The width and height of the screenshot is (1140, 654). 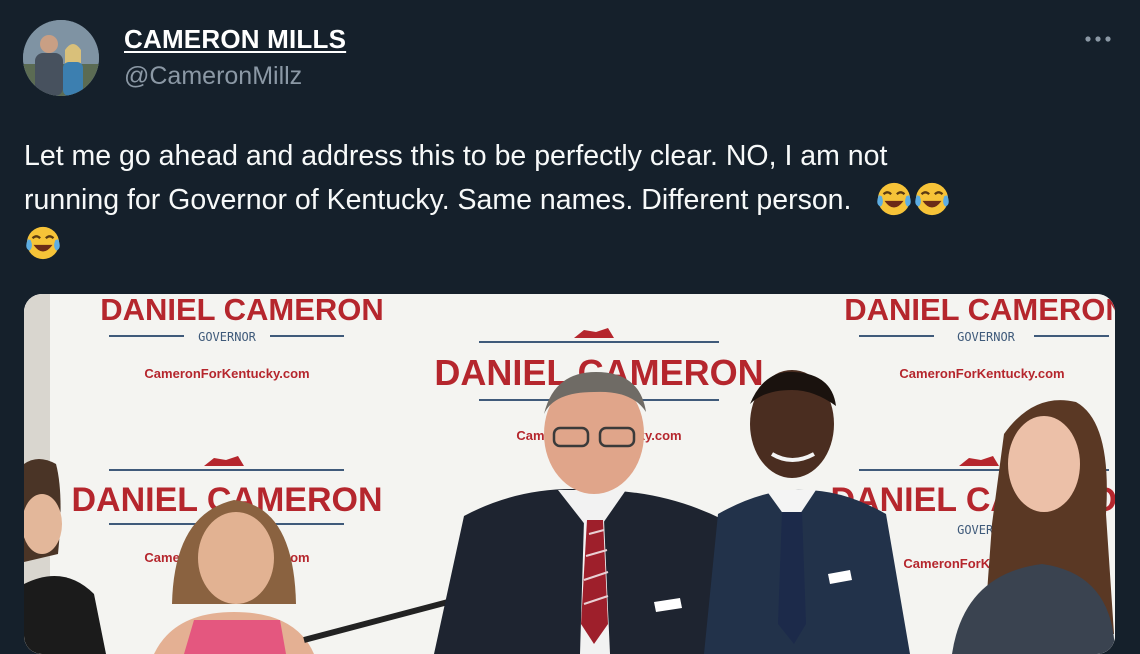 I want to click on more-options-button, so click(x=1098, y=39).